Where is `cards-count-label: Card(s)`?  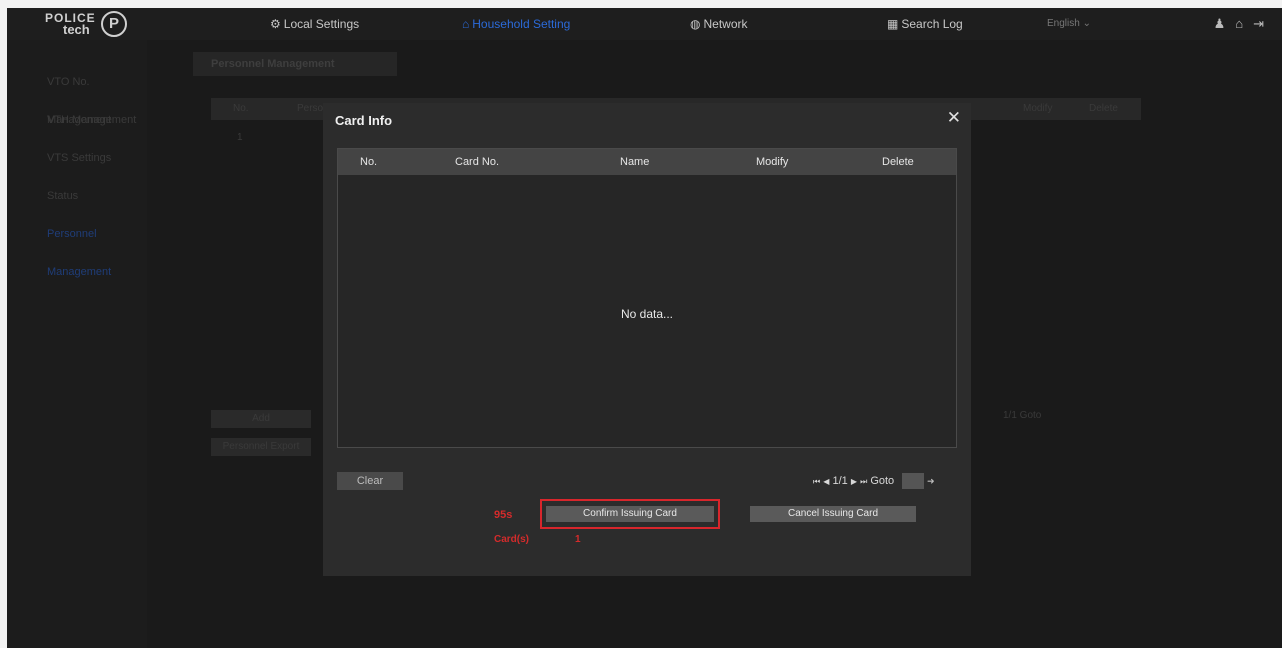 cards-count-label: Card(s) is located at coordinates (512, 539).